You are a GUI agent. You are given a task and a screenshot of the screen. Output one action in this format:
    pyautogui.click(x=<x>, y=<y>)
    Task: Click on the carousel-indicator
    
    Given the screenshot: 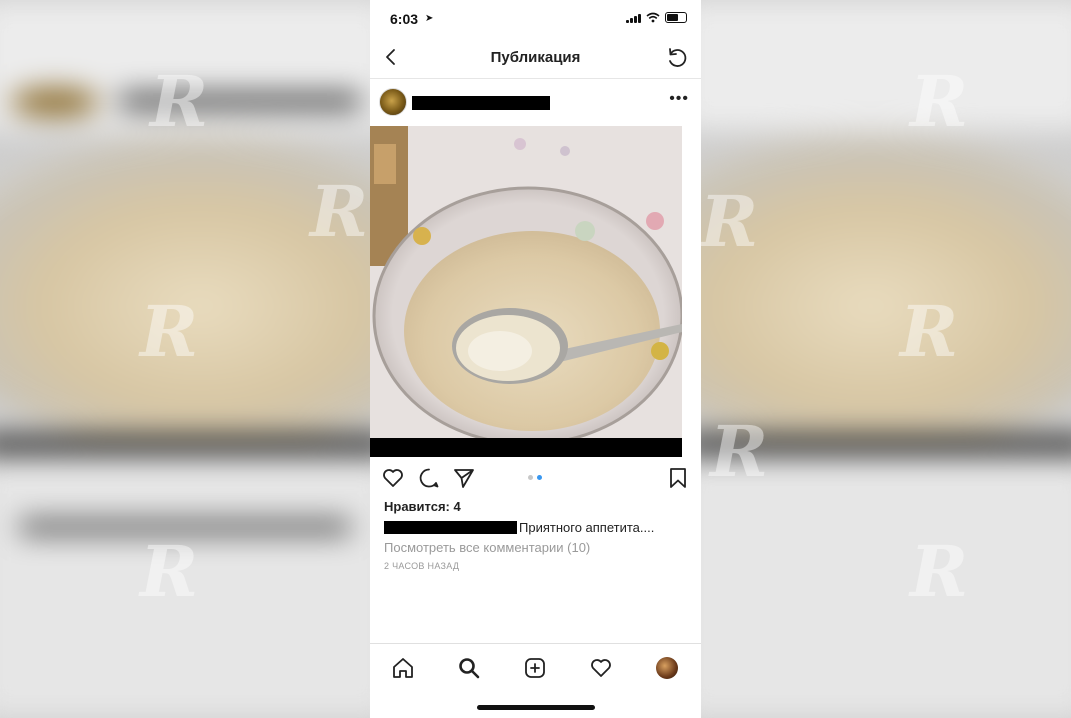 What is the action you would take?
    pyautogui.click(x=535, y=477)
    